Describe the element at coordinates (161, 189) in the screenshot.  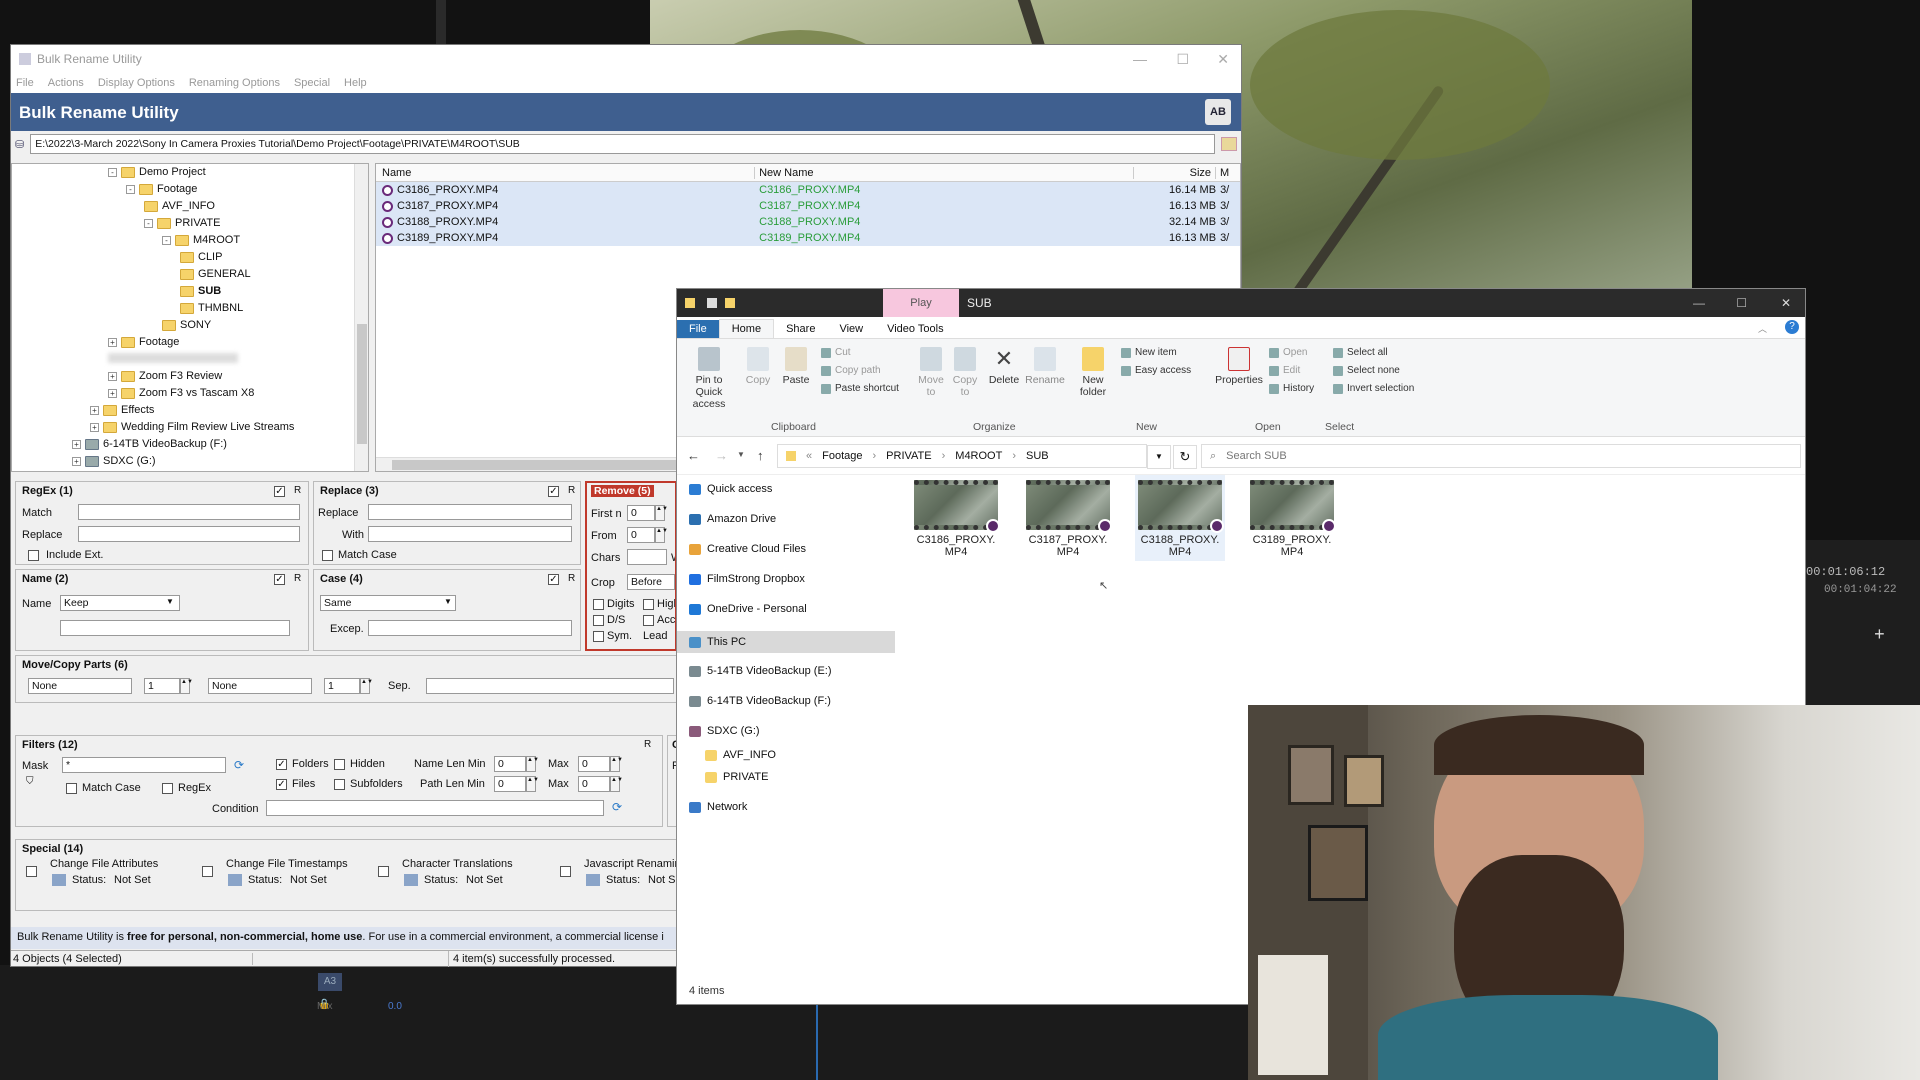
I see `tree-node: - Footage` at that location.